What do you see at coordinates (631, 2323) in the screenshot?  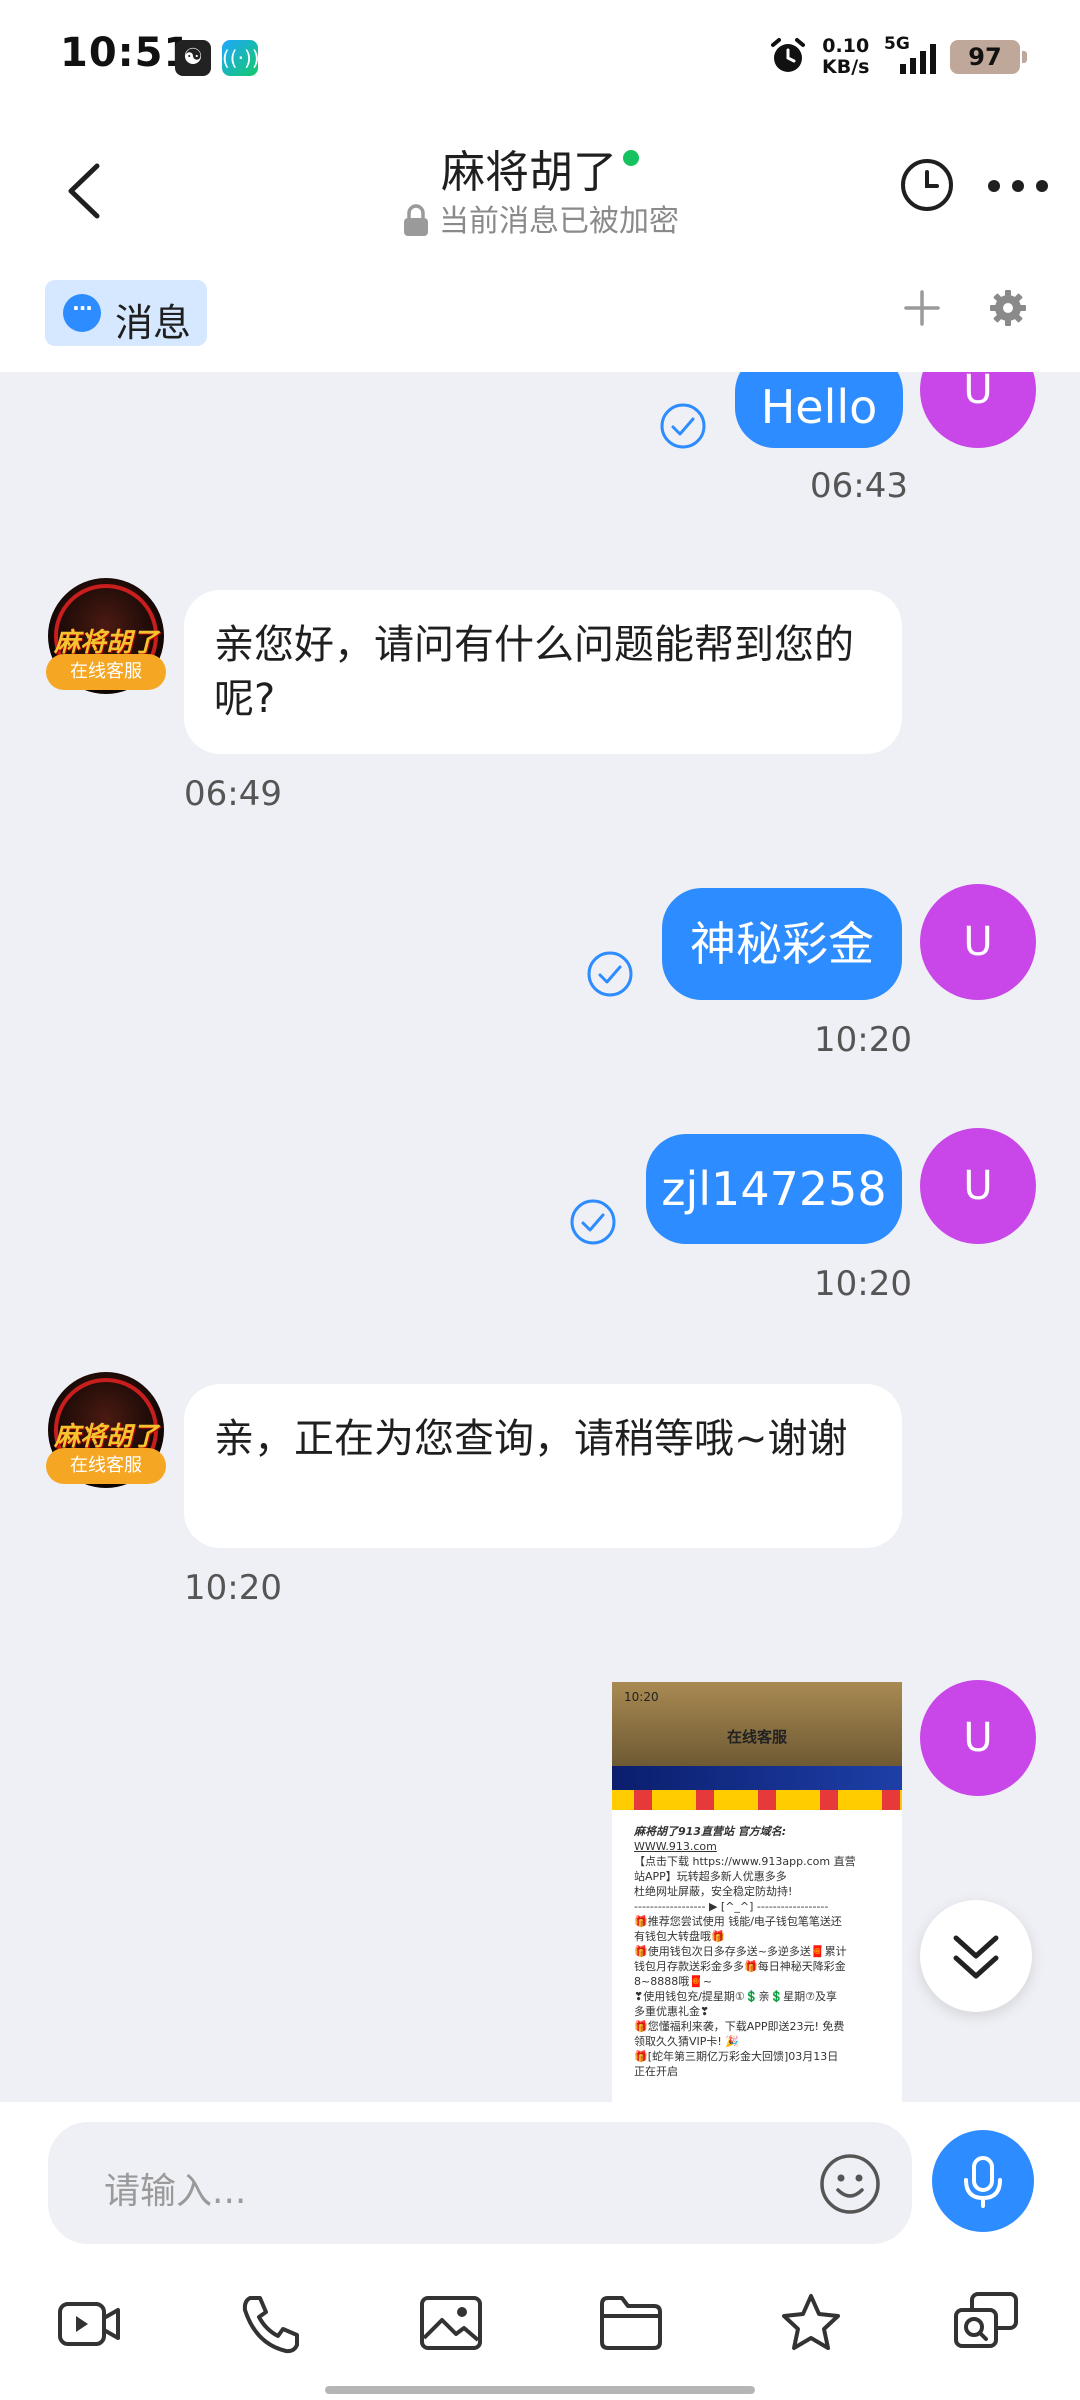 I see `folder-icon` at bounding box center [631, 2323].